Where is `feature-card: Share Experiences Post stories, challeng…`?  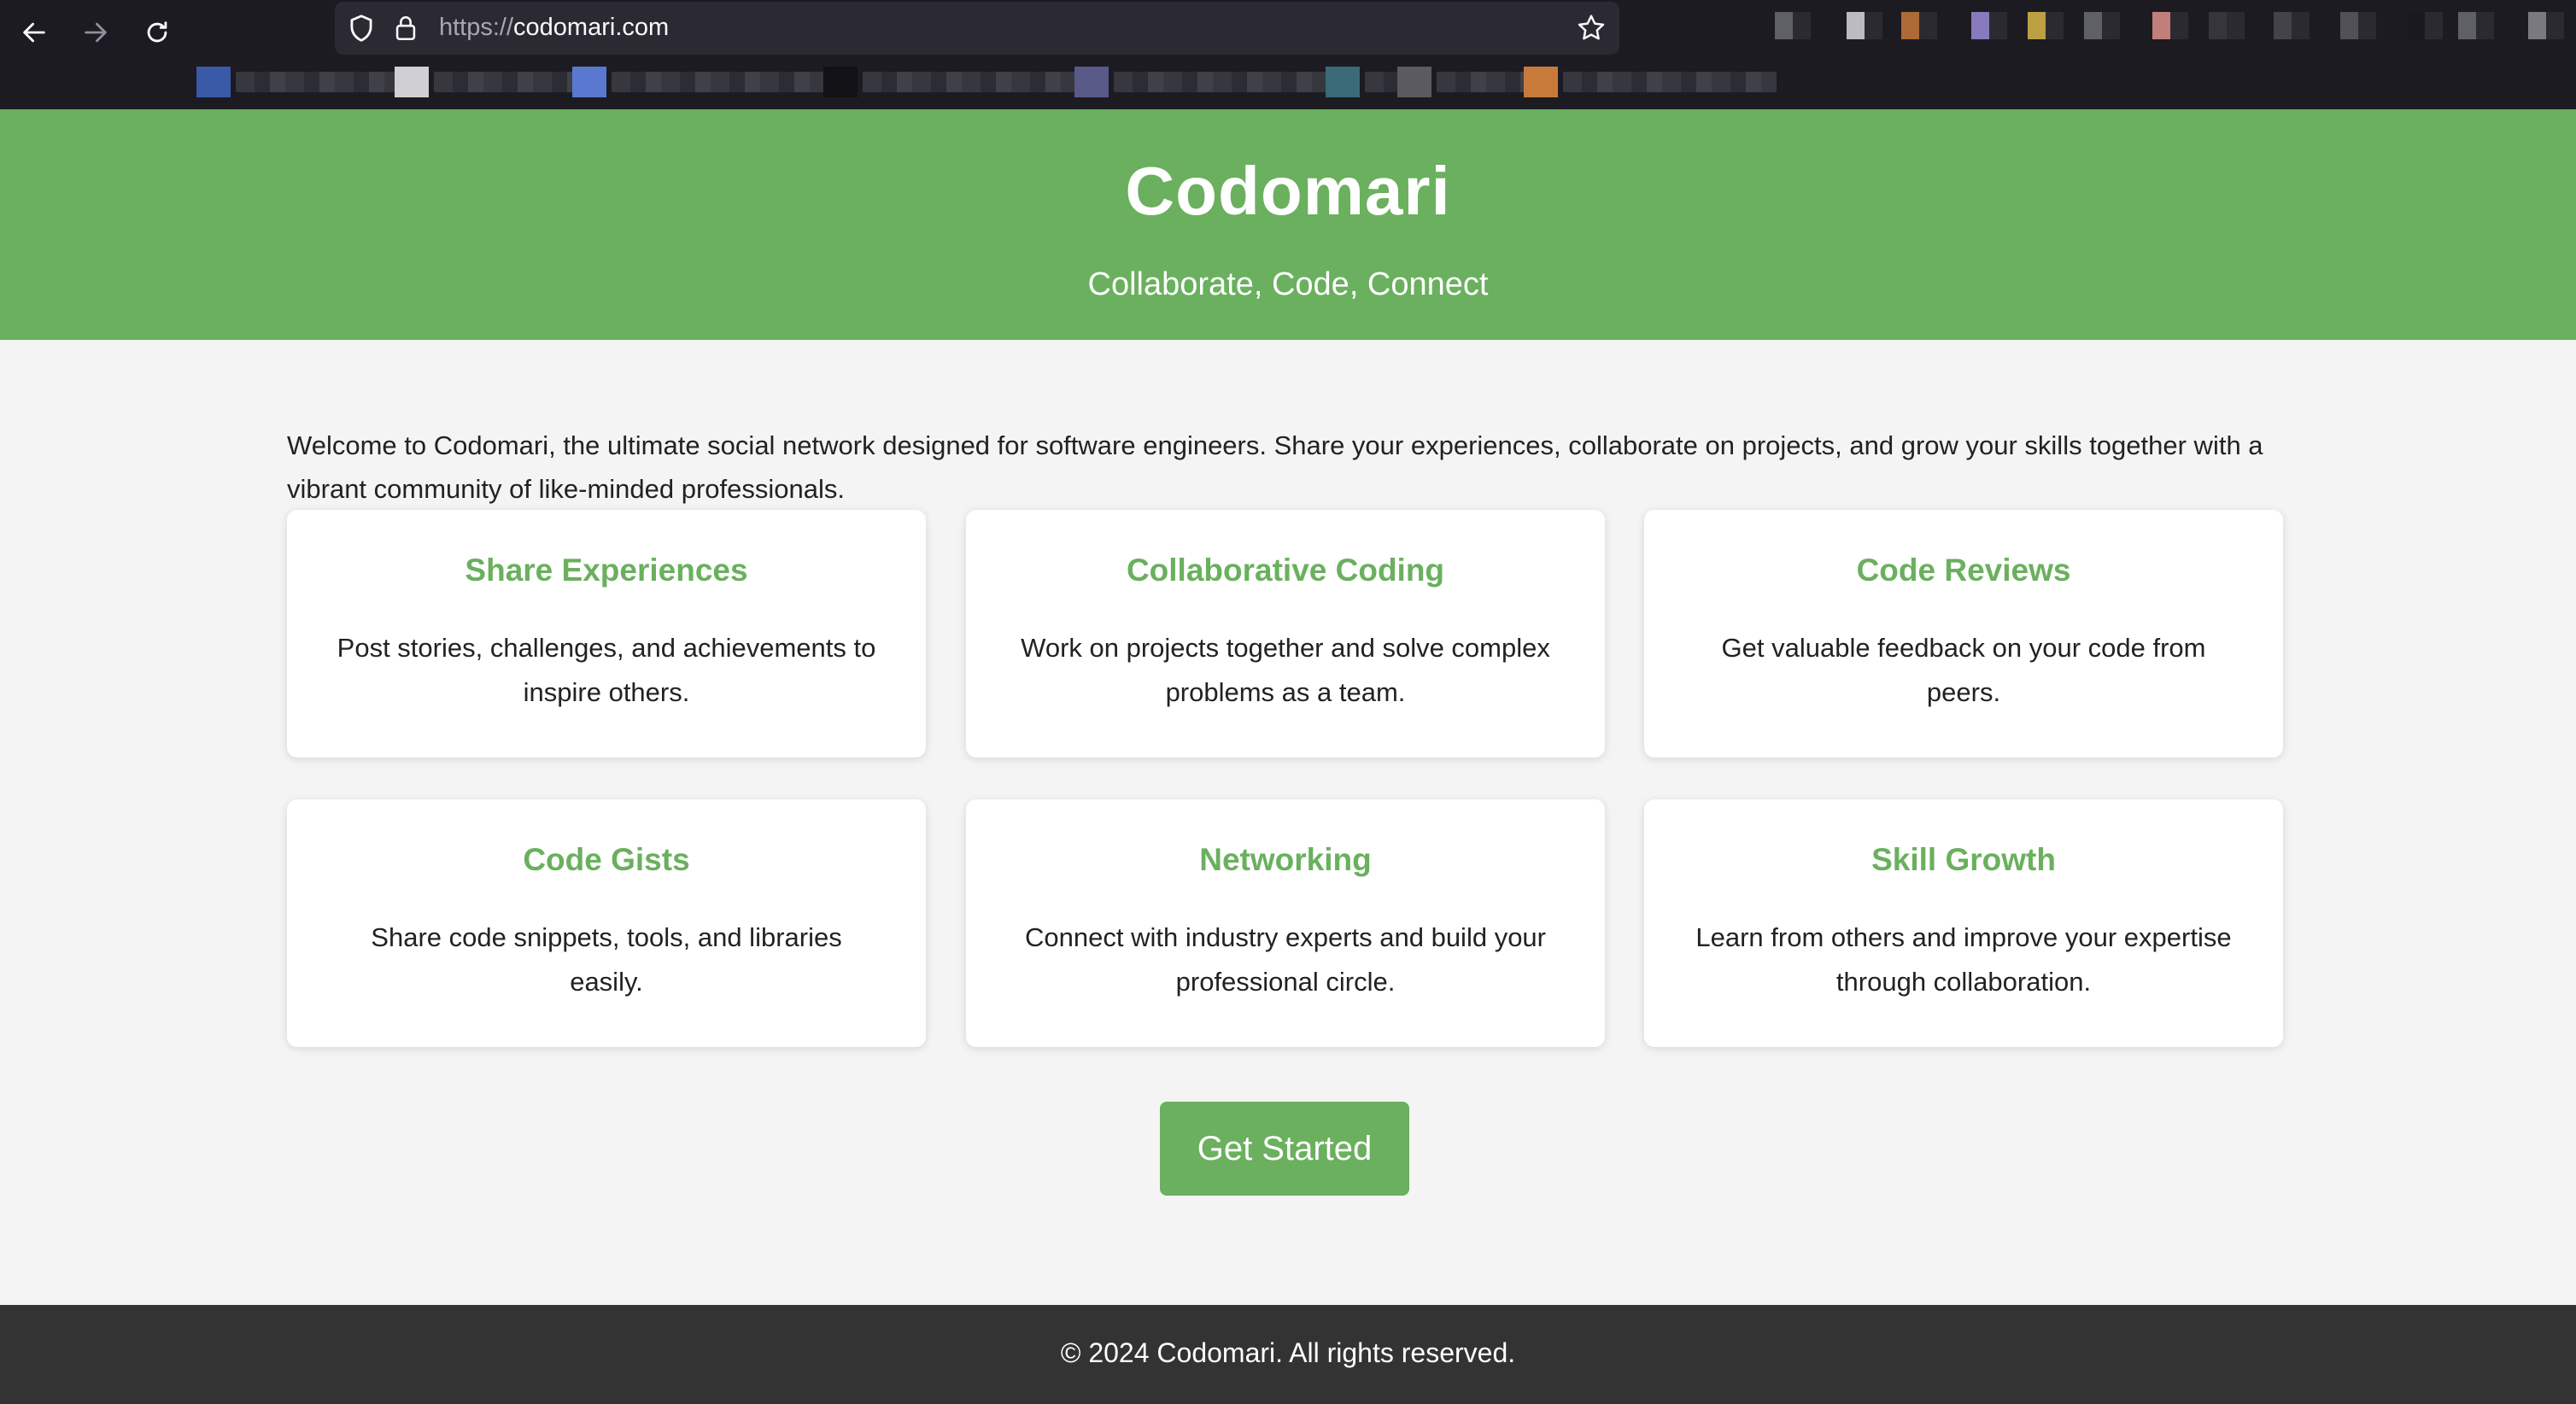 feature-card: Share Experiences Post stories, challeng… is located at coordinates (606, 634).